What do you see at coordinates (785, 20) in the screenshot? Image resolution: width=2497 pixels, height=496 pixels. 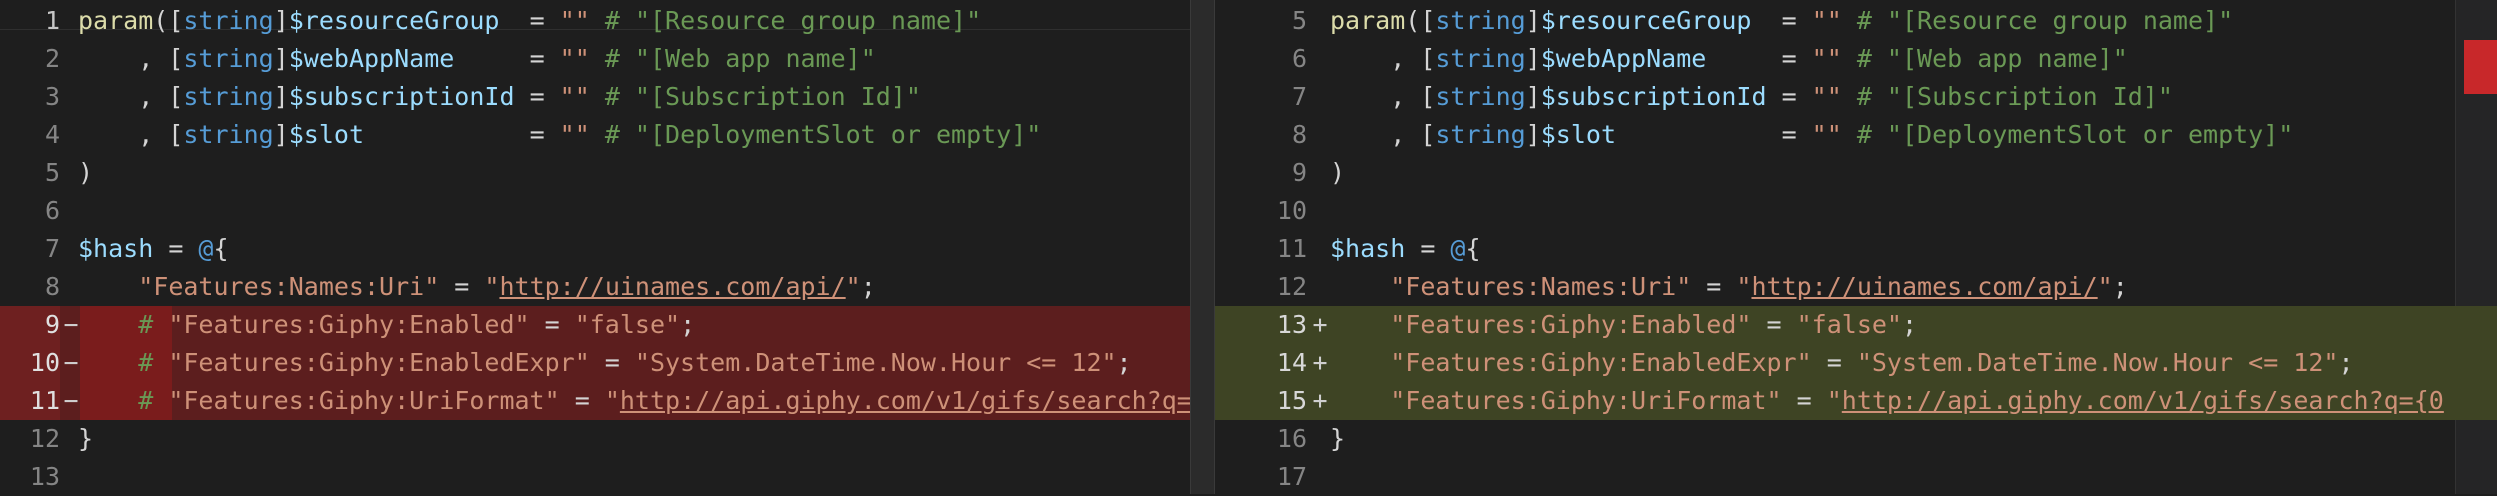 I see `code-token: # "[Resource group name]"` at bounding box center [785, 20].